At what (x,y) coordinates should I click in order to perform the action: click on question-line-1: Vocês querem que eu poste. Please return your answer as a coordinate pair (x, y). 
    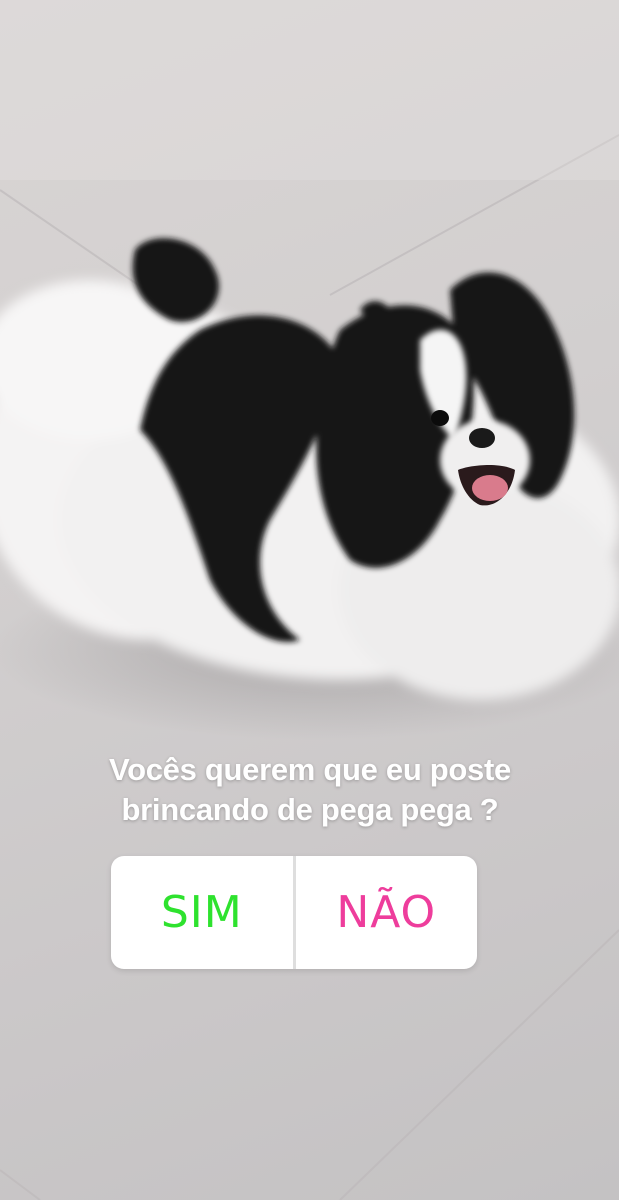
    Looking at the image, I should click on (310, 769).